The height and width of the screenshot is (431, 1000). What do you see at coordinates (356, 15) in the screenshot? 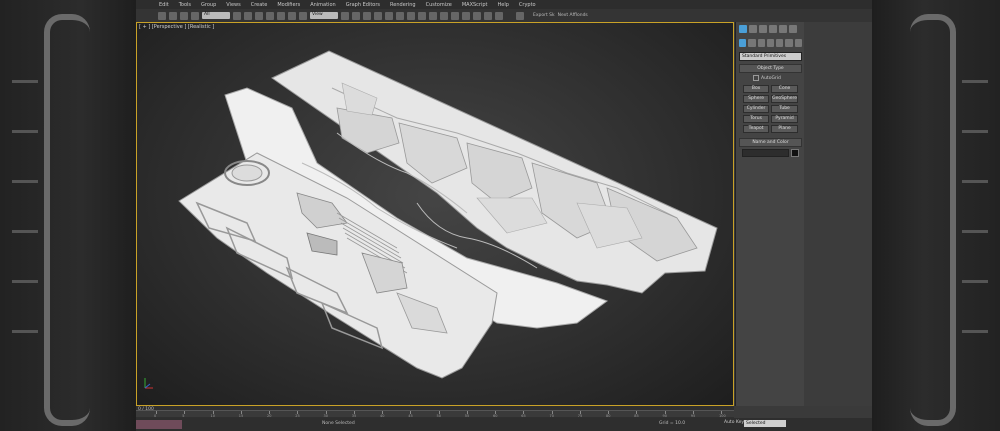
I see `snap-icon` at bounding box center [356, 15].